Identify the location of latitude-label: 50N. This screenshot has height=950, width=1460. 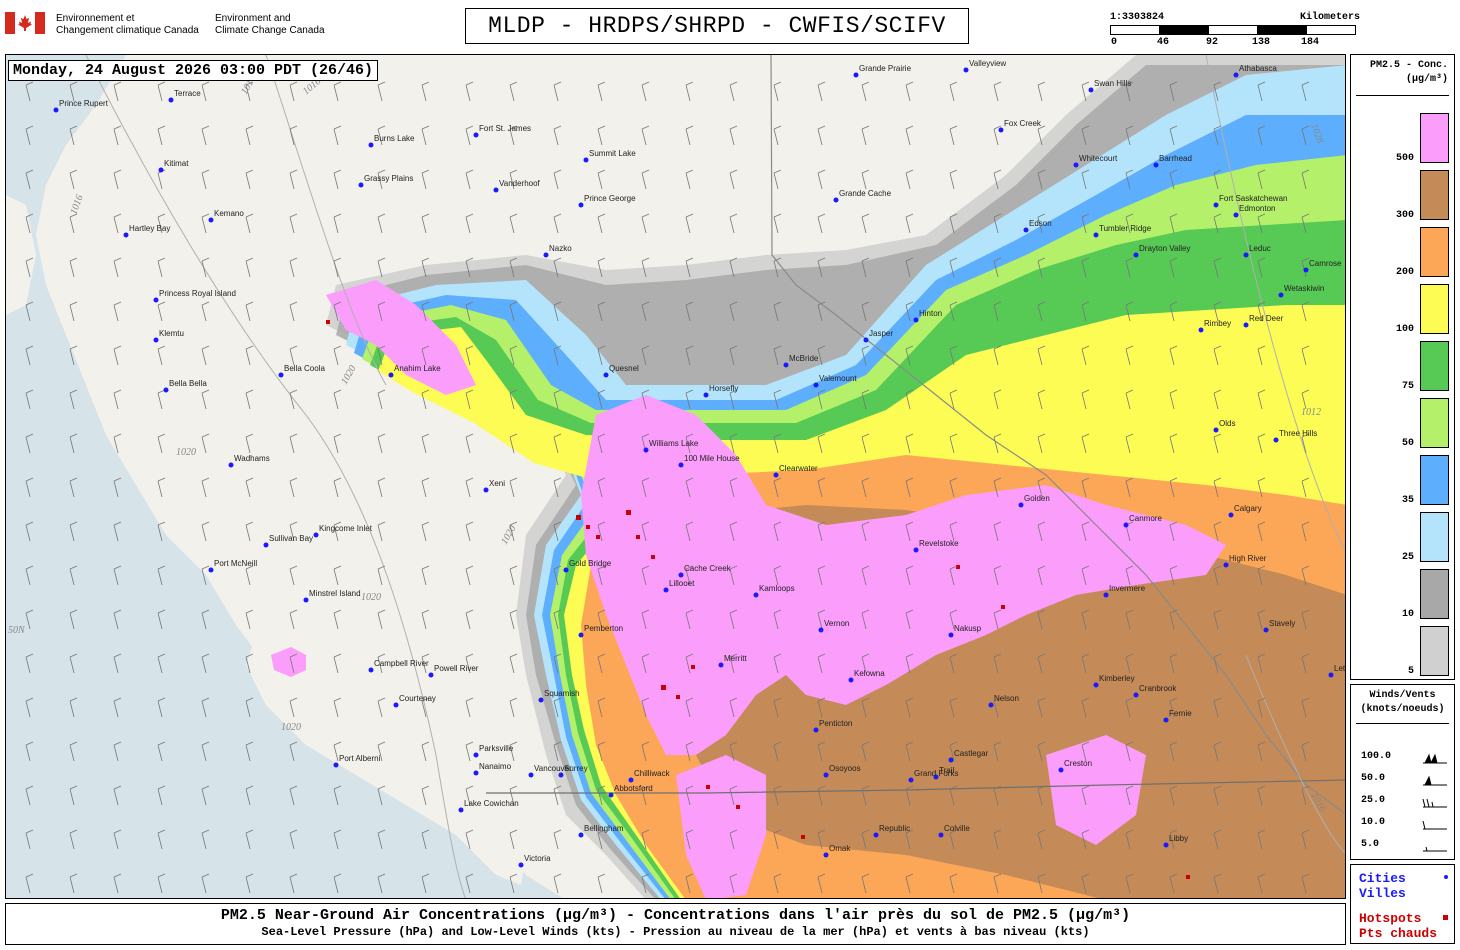
(17, 630).